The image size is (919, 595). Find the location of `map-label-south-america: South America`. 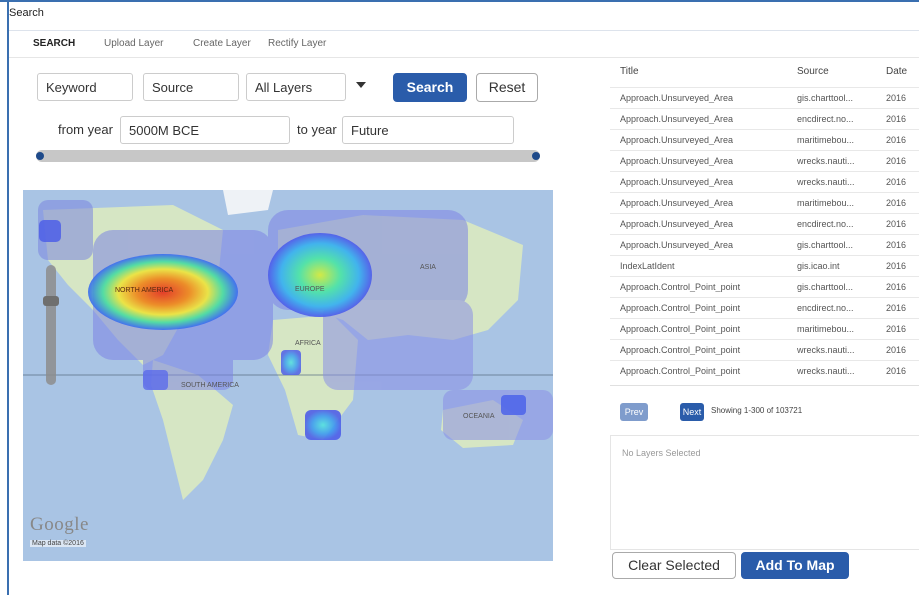

map-label-south-america: South America is located at coordinates (210, 385).